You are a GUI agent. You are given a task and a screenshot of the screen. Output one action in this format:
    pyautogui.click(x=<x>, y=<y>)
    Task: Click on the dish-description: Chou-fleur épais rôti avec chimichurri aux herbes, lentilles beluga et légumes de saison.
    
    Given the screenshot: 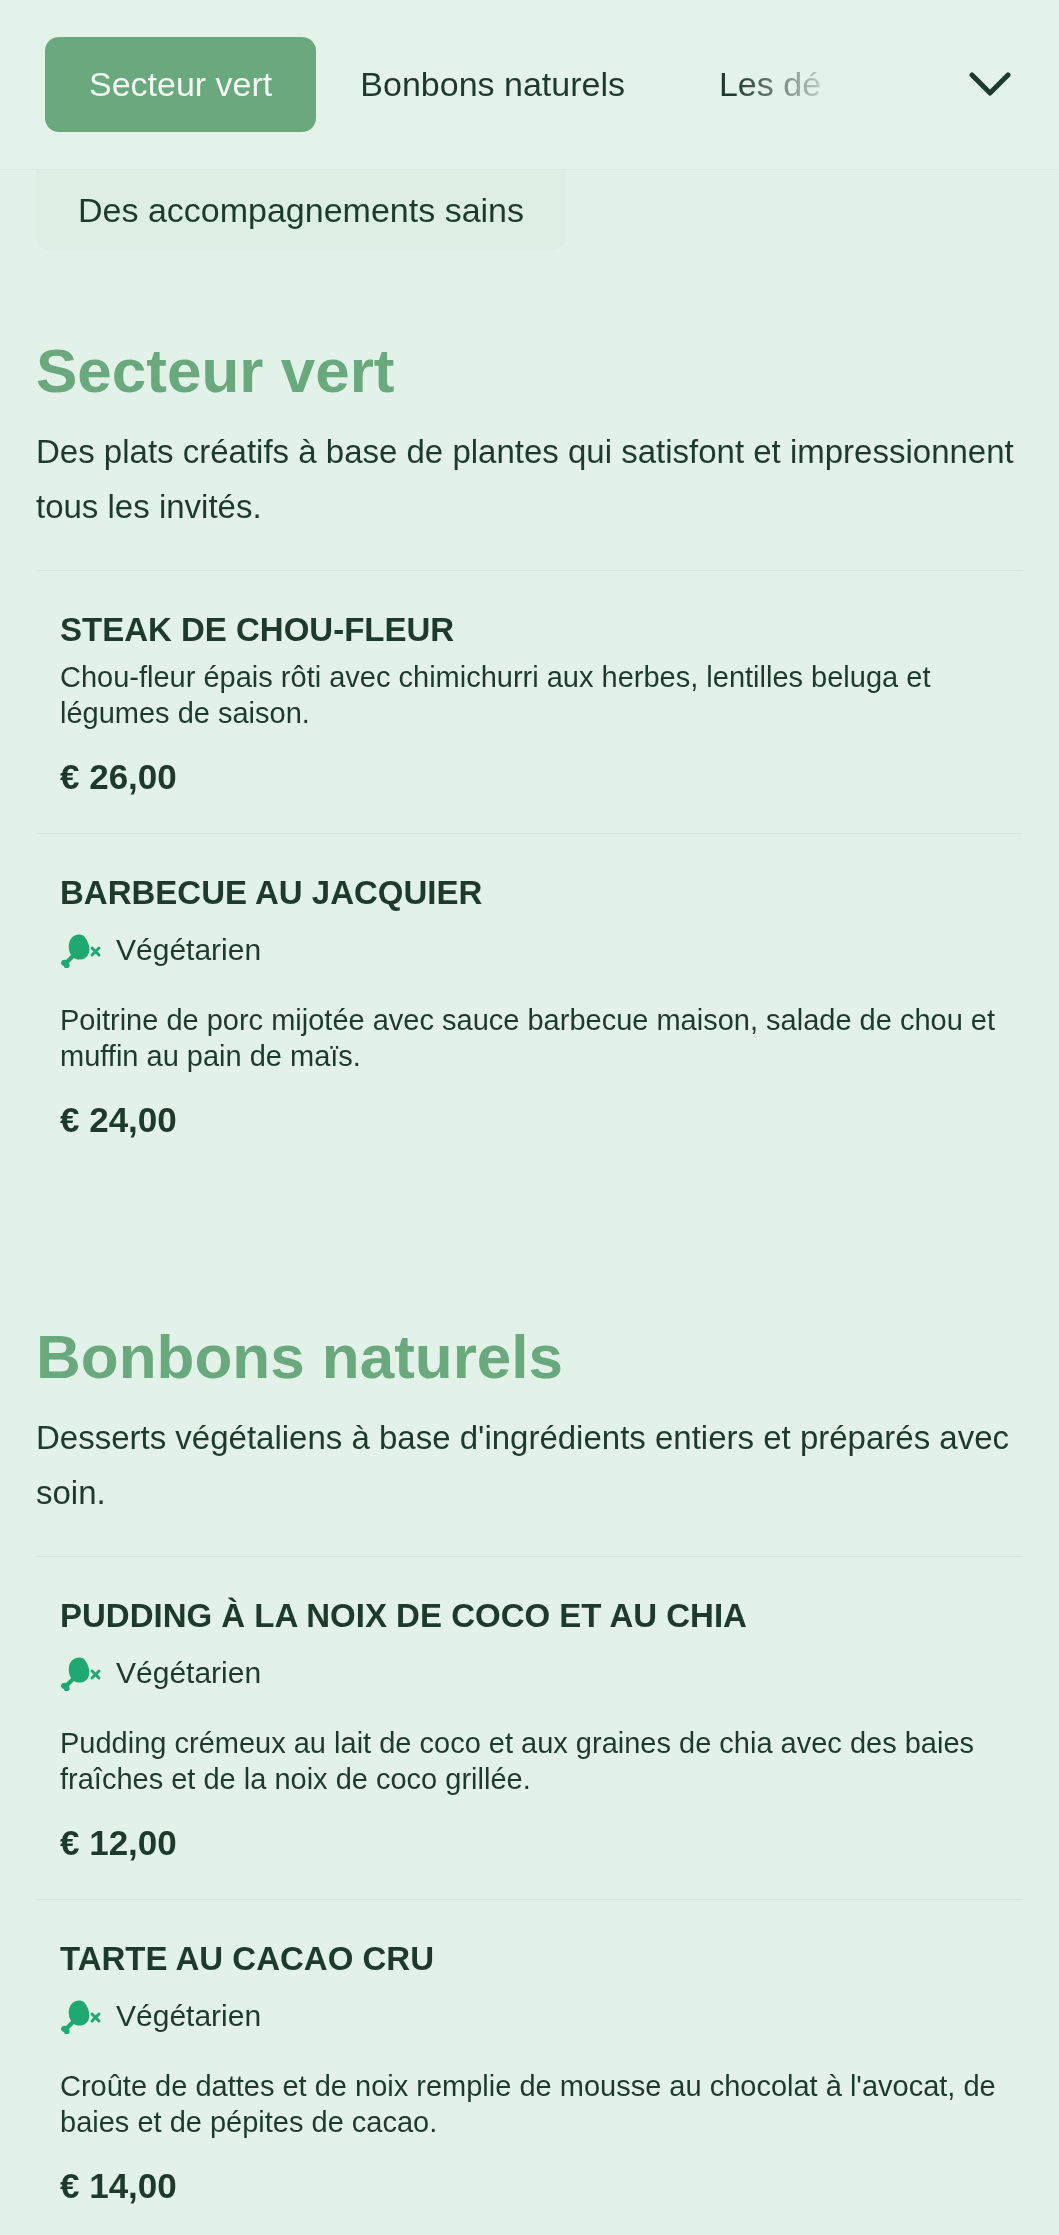 What is the action you would take?
    pyautogui.click(x=496, y=695)
    